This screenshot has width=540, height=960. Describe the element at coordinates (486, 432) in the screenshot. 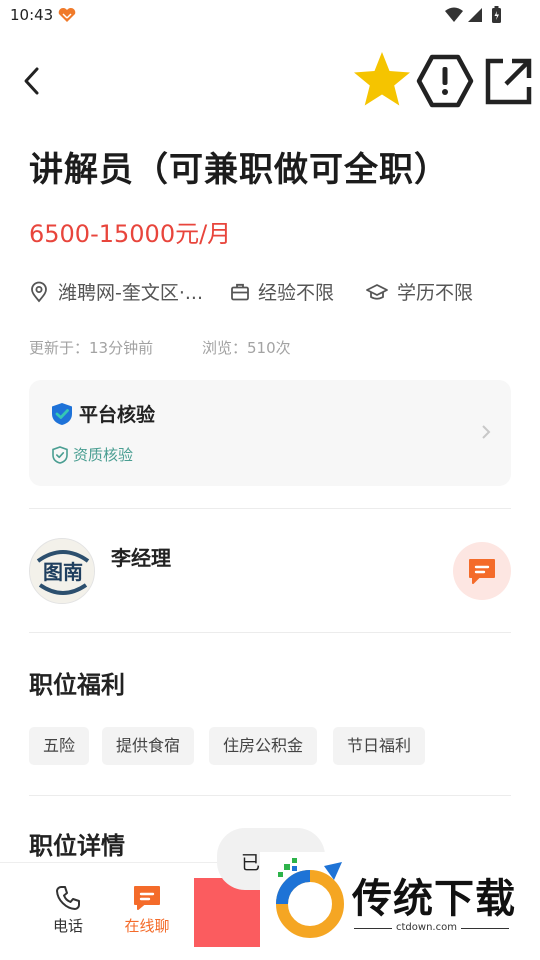

I see `chevron-right-icon` at that location.